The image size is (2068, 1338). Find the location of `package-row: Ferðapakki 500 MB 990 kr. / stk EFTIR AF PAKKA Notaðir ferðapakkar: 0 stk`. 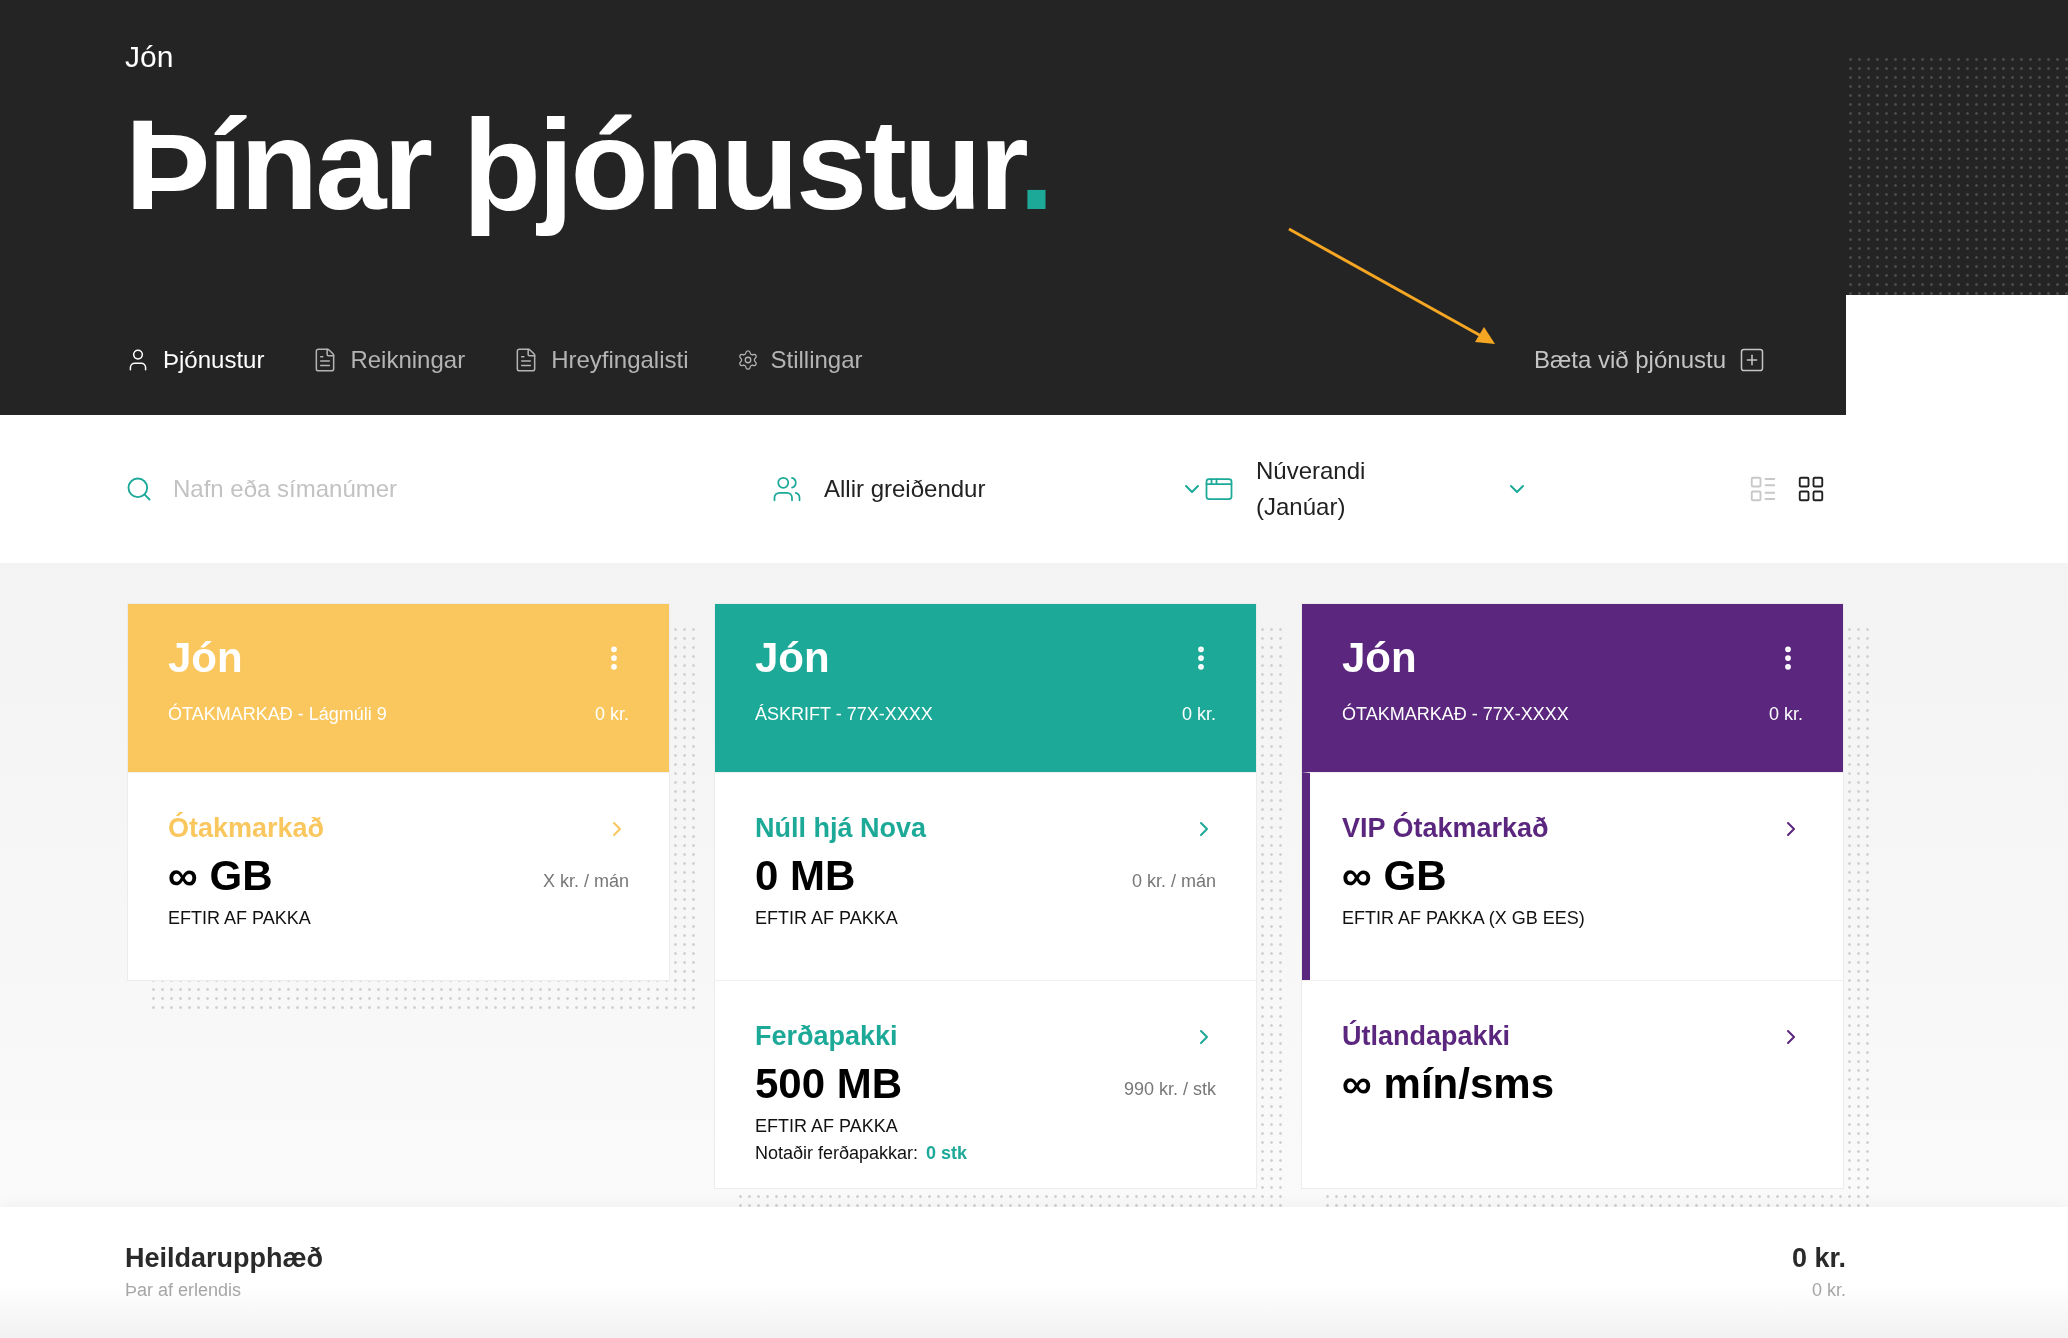

package-row: Ferðapakki 500 MB 990 kr. / stk EFTIR AF PAKKA Notaðir ferðapakkar: 0 stk is located at coordinates (985, 1084).